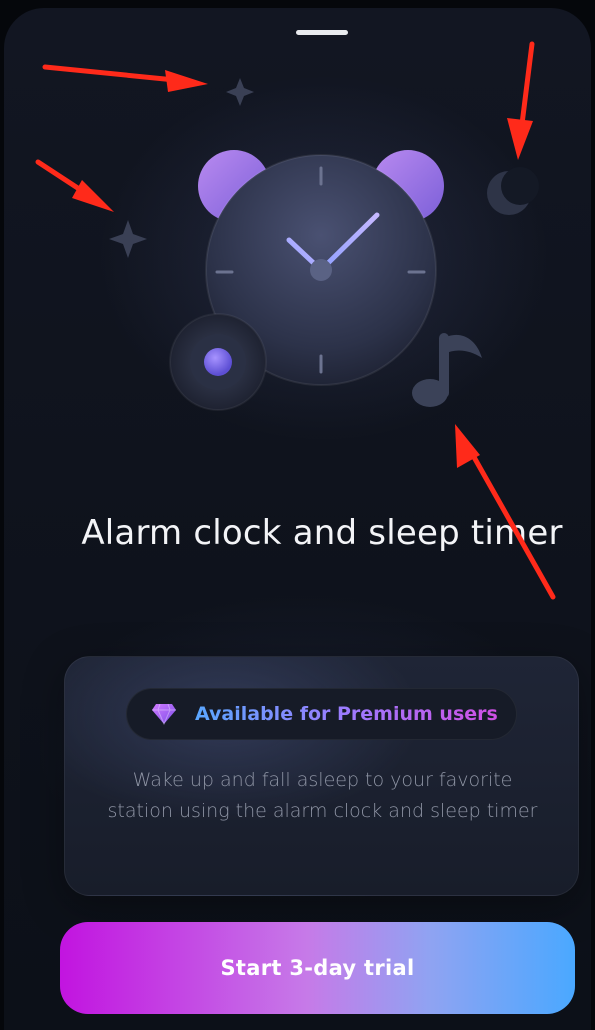  I want to click on page-title: Alarm clock and sleep timer, so click(322, 533).